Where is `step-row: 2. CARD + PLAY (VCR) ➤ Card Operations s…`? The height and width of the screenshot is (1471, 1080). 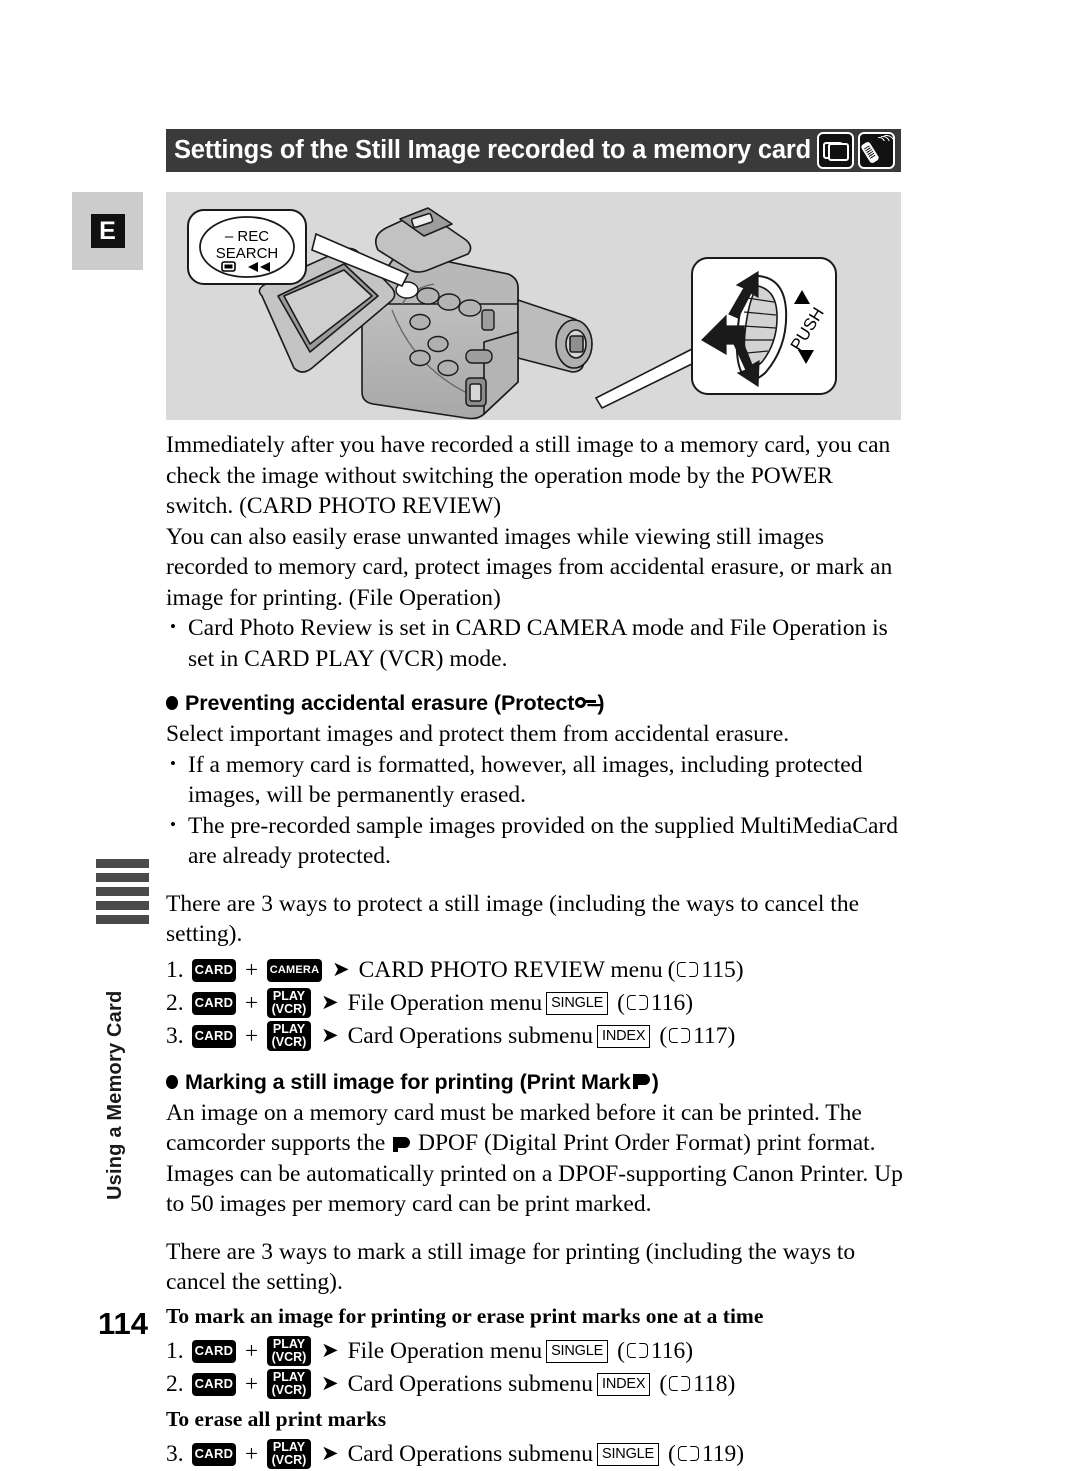
step-row: 2. CARD + PLAY (VCR) ➤ Card Operations s… is located at coordinates (536, 1384).